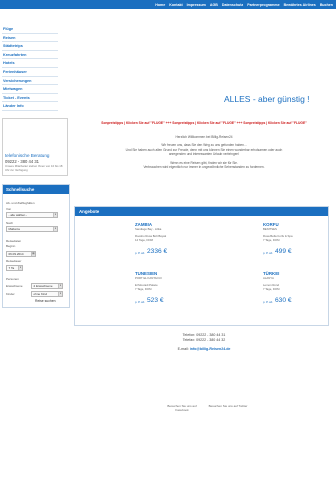 This screenshot has width=336, height=495. What do you see at coordinates (36, 189) in the screenshot?
I see `search-title: Schnellsuche` at bounding box center [36, 189].